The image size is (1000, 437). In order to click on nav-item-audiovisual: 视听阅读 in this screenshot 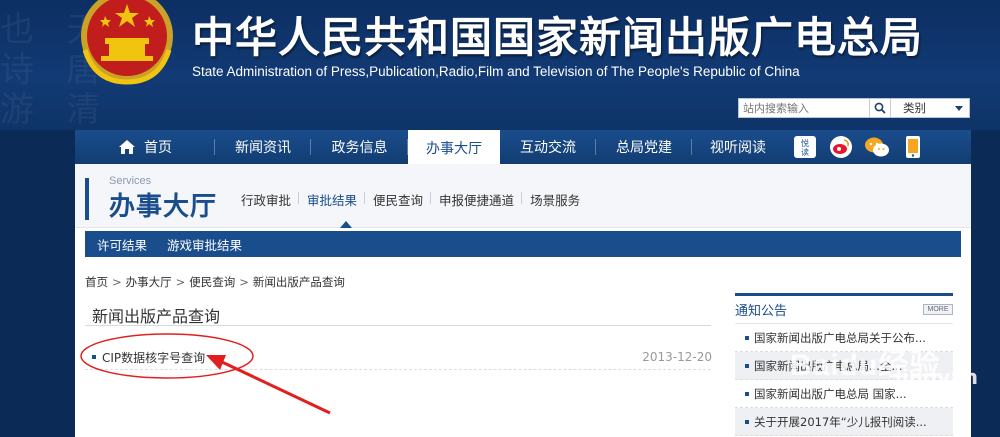, I will do `click(738, 147)`.